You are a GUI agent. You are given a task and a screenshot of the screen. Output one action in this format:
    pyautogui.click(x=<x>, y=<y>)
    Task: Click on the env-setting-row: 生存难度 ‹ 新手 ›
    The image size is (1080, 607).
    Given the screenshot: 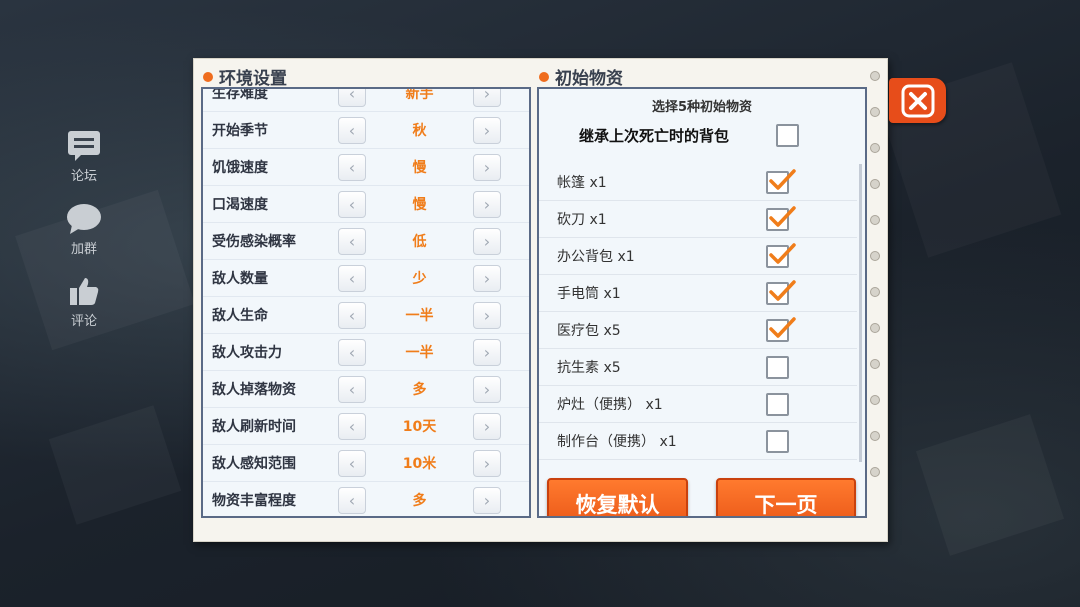 What is the action you would take?
    pyautogui.click(x=366, y=99)
    